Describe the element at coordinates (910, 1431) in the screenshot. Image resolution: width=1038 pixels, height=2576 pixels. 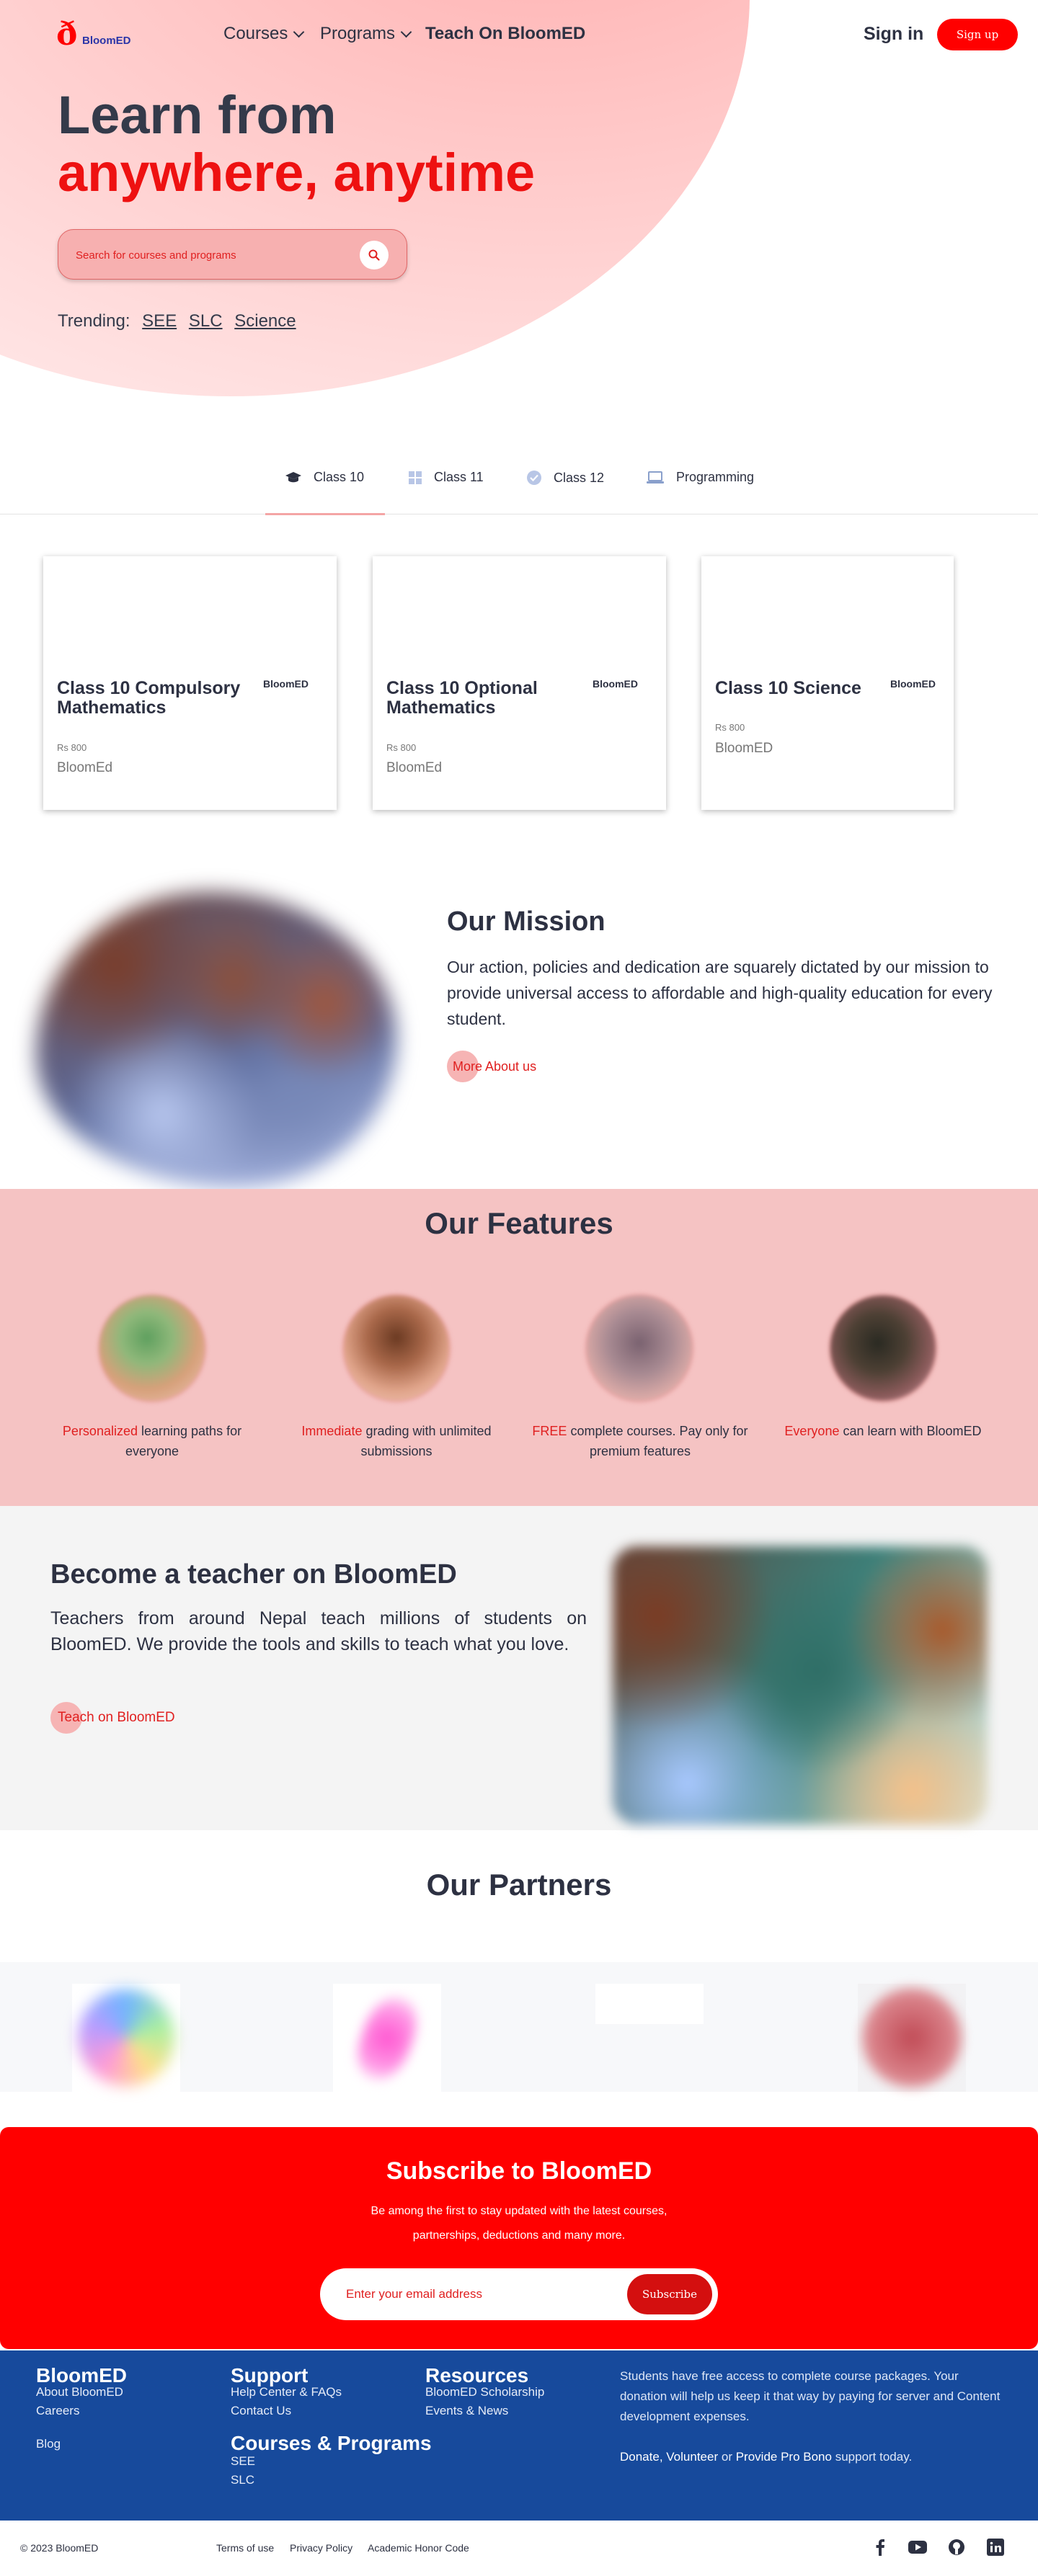
I see `feature-desc: can learn with BloomED` at that location.